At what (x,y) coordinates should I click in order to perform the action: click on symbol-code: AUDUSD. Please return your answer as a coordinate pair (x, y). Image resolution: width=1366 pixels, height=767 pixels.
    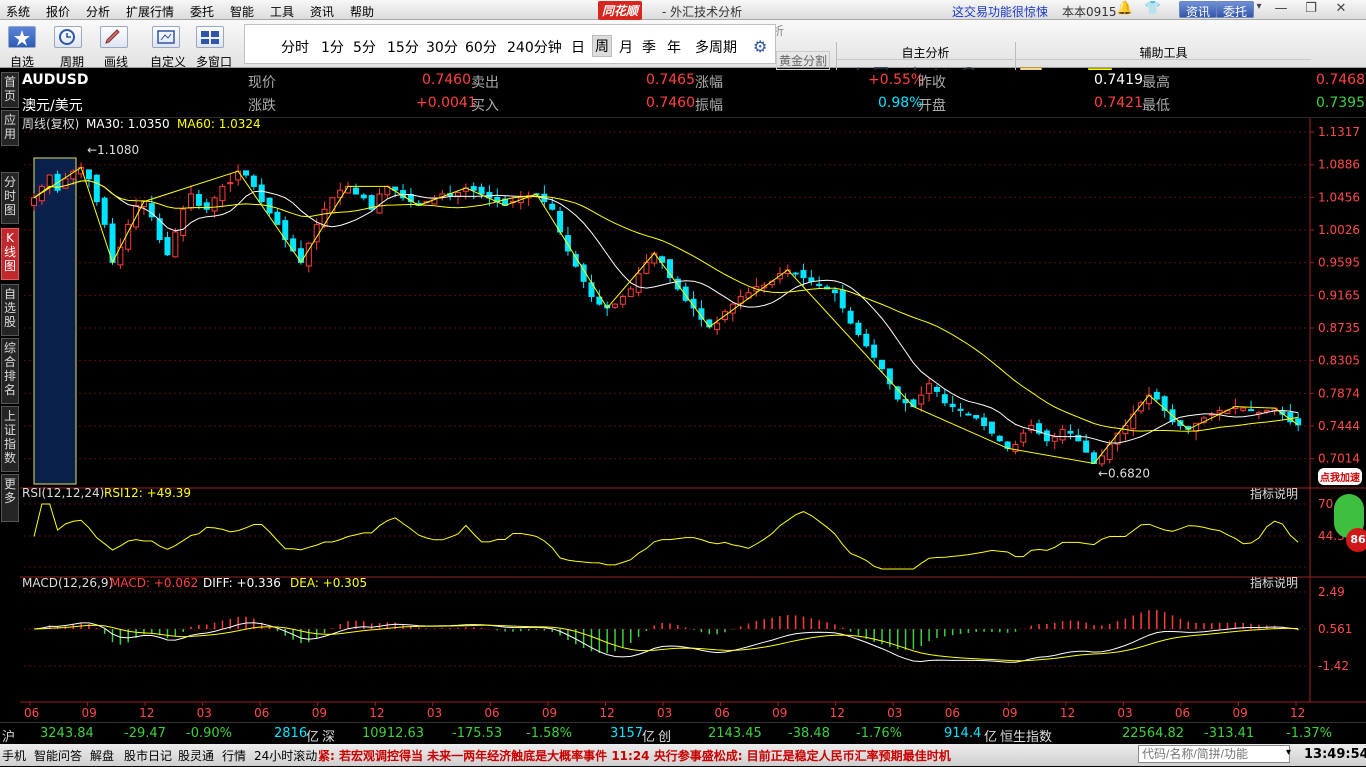
    Looking at the image, I should click on (55, 80).